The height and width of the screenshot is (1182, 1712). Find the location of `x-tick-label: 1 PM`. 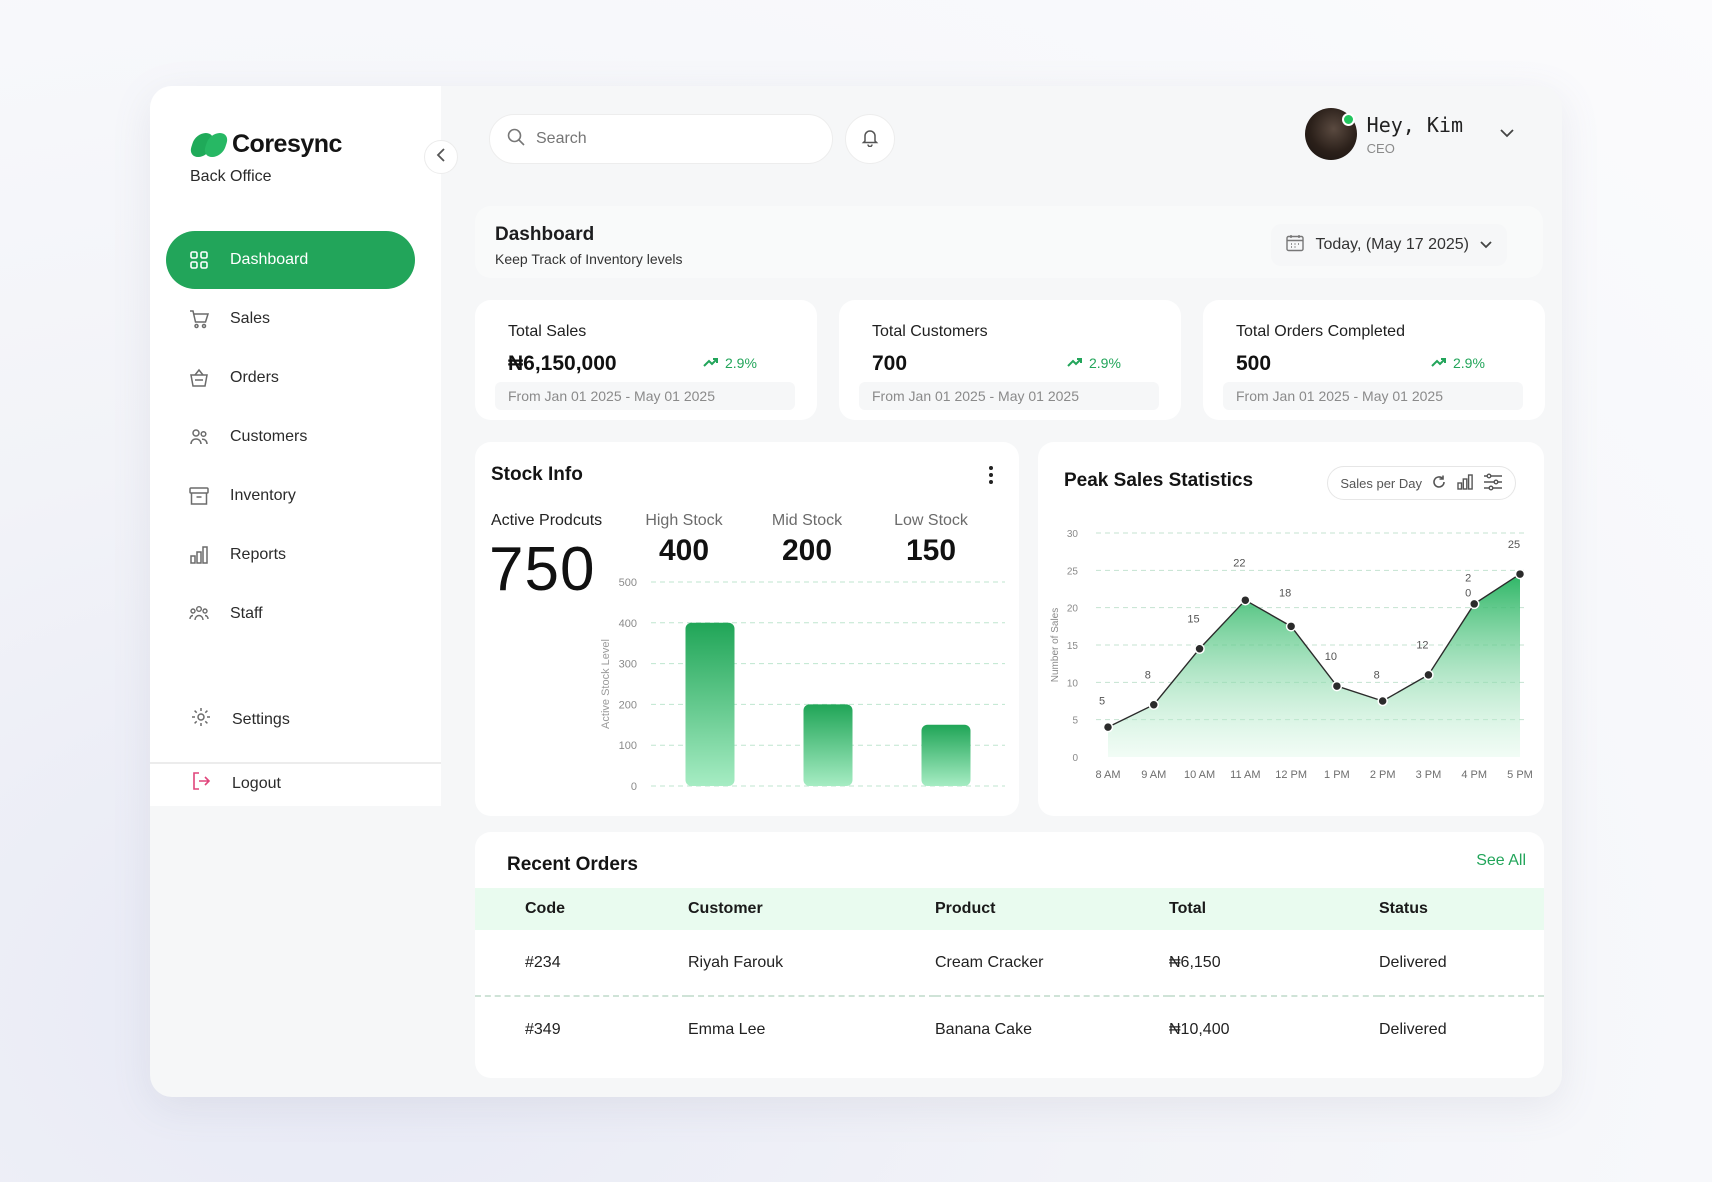

x-tick-label: 1 PM is located at coordinates (1337, 775).